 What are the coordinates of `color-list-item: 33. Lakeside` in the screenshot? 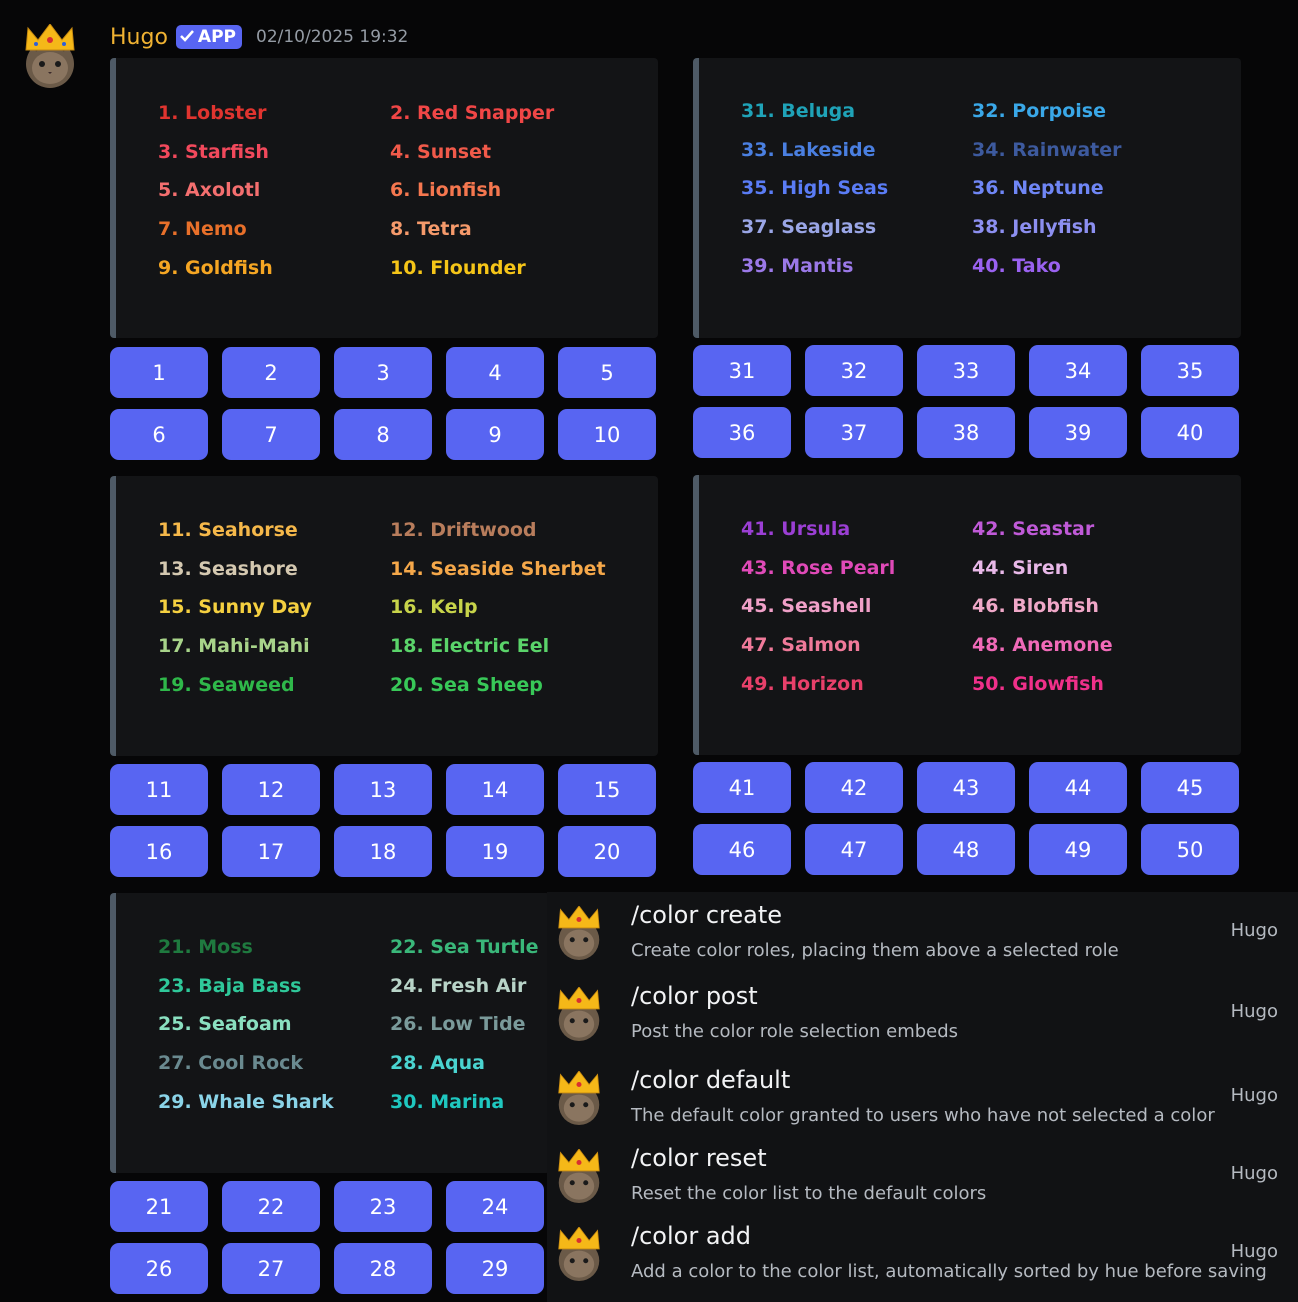 It's located at (808, 149).